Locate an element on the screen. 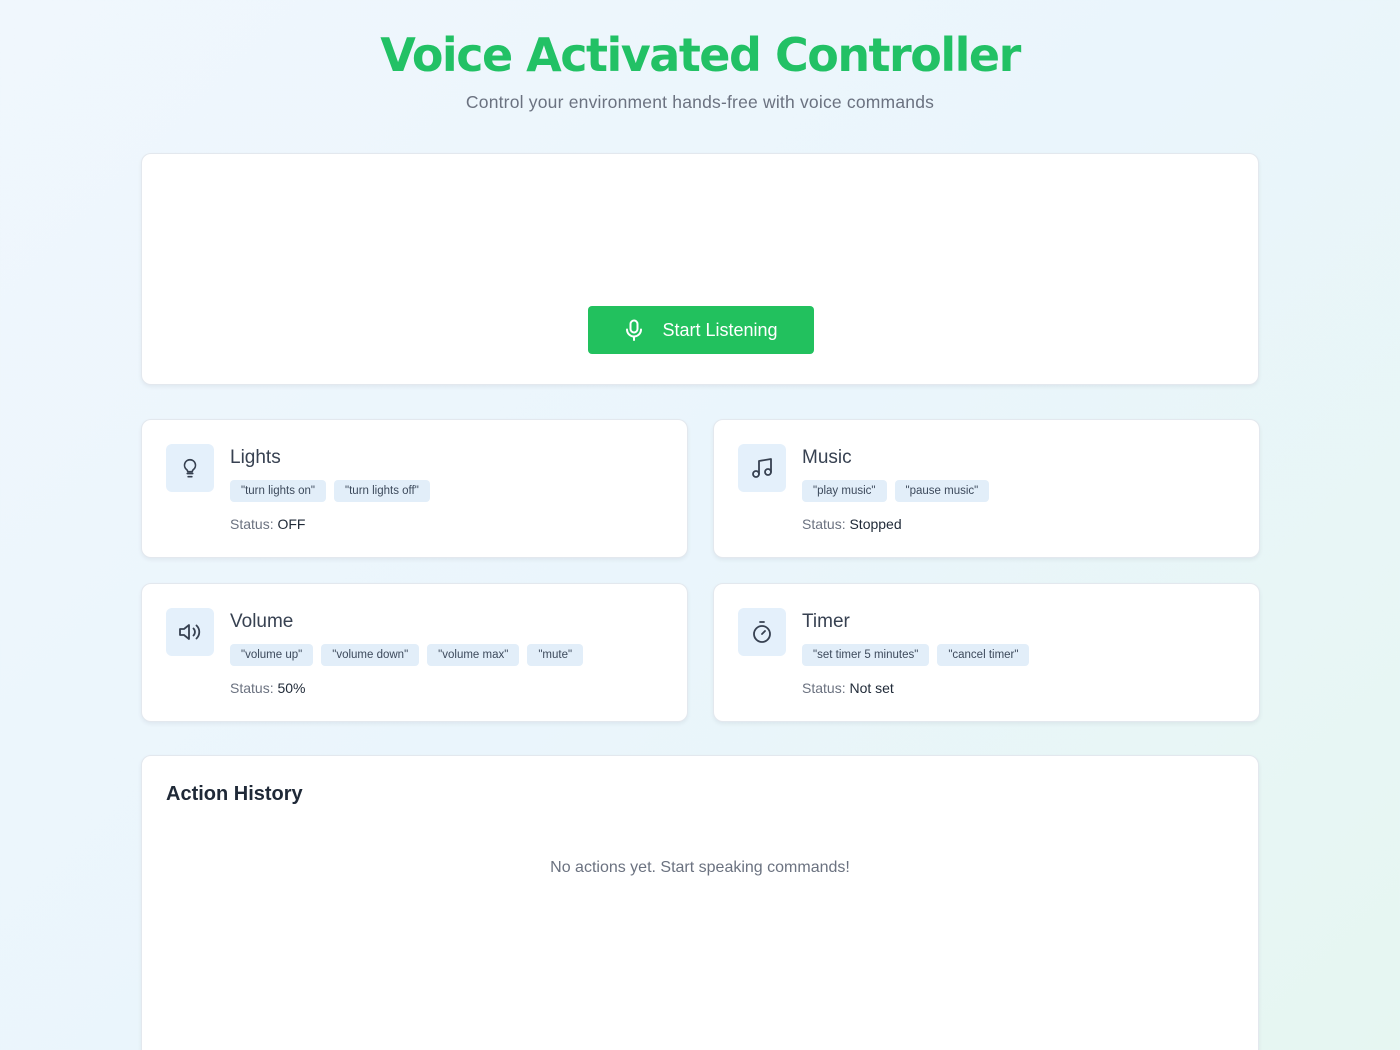  command-chip: "mute" is located at coordinates (555, 655).